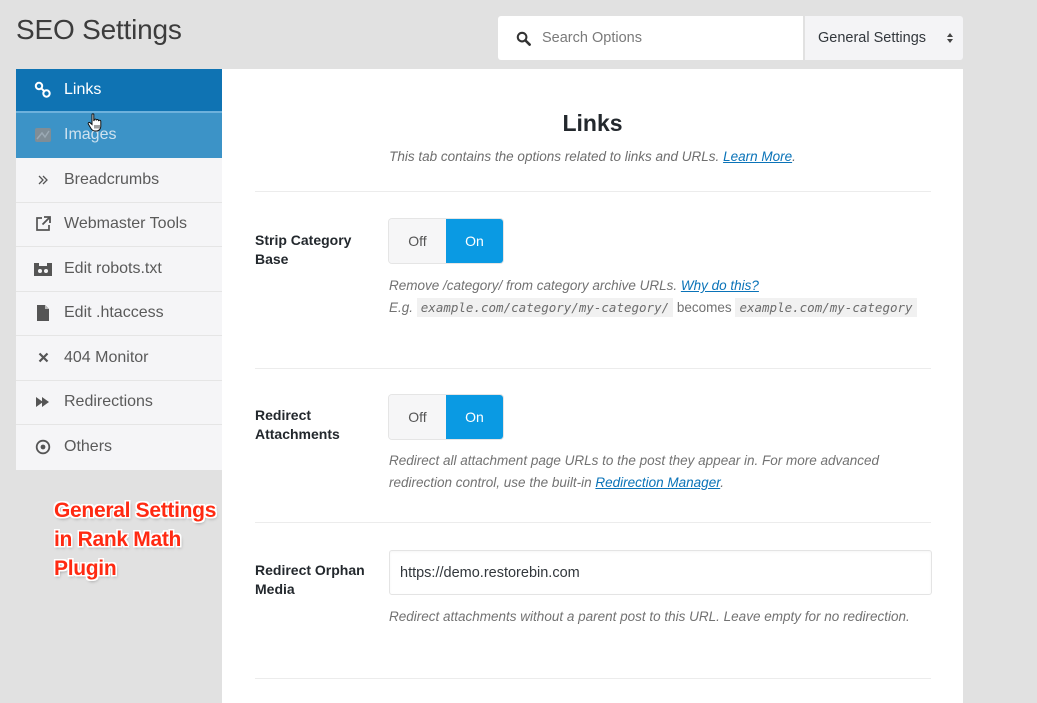 The height and width of the screenshot is (703, 1037). What do you see at coordinates (757, 156) in the screenshot?
I see `learn-more-link: Learn More` at bounding box center [757, 156].